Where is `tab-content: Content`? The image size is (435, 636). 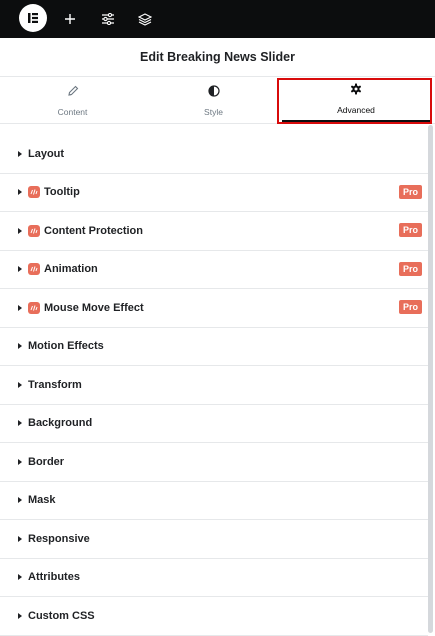
tab-content: Content is located at coordinates (72, 100).